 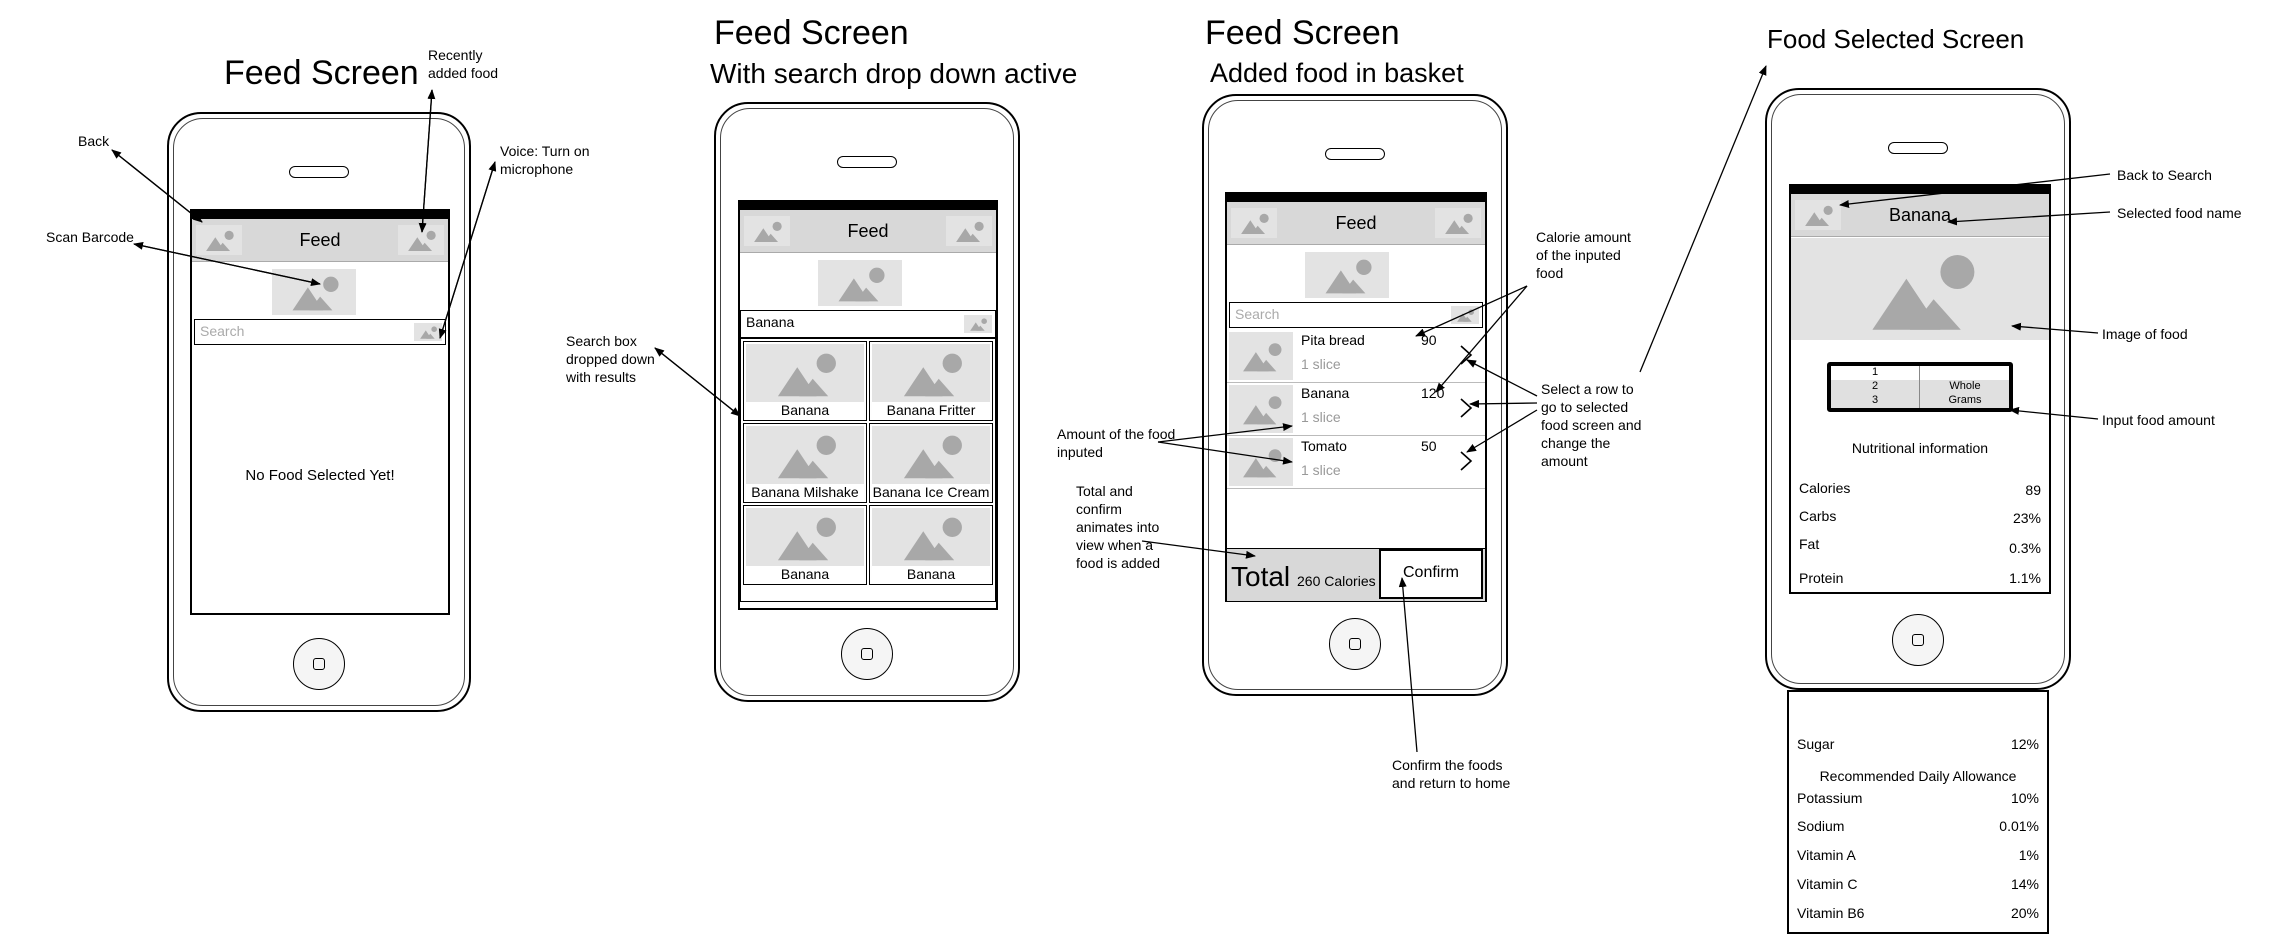 What do you see at coordinates (1429, 340) in the screenshot?
I see `food-calories: 90` at bounding box center [1429, 340].